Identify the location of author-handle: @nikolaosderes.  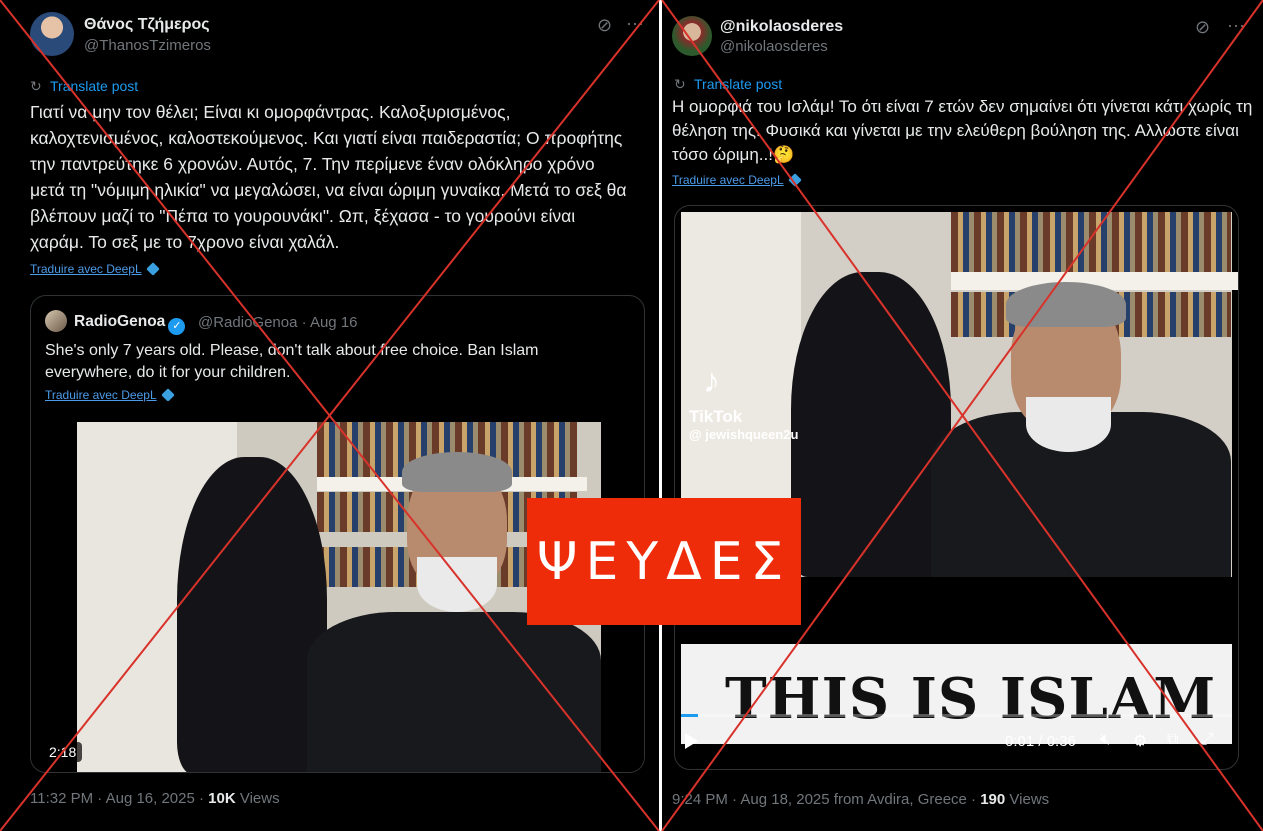
(774, 46).